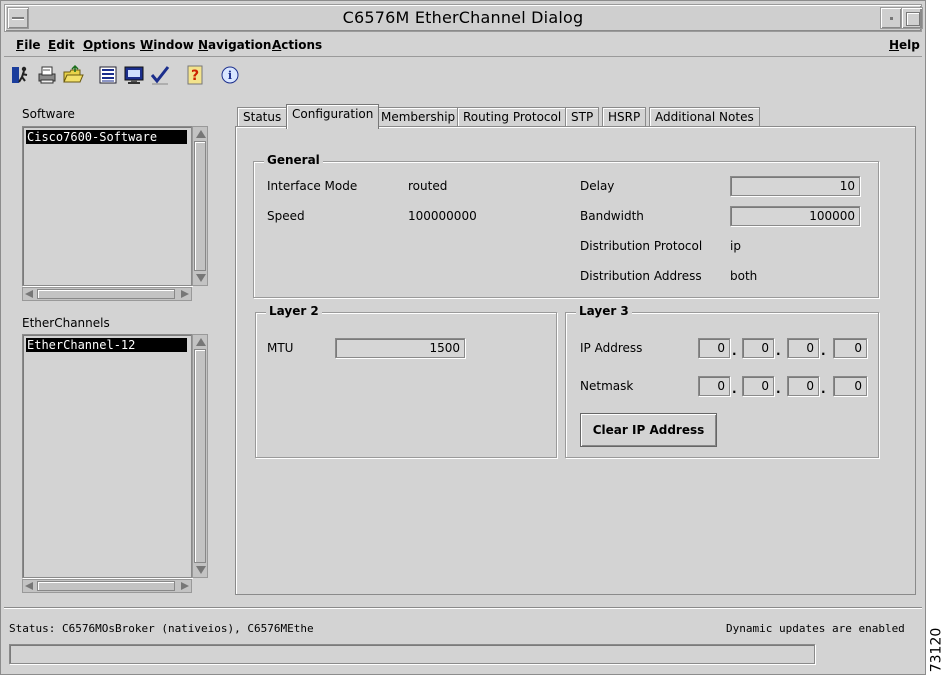  Describe the element at coordinates (418, 117) in the screenshot. I see `tab-membership: Membership` at that location.